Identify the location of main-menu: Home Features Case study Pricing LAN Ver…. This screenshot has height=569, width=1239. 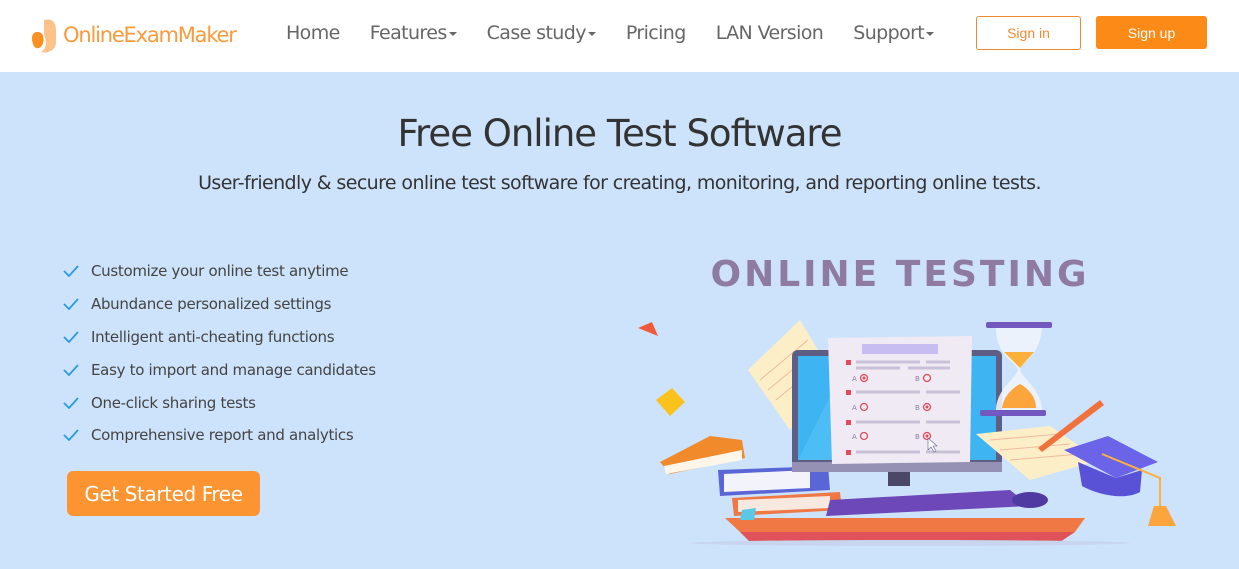
(625, 33).